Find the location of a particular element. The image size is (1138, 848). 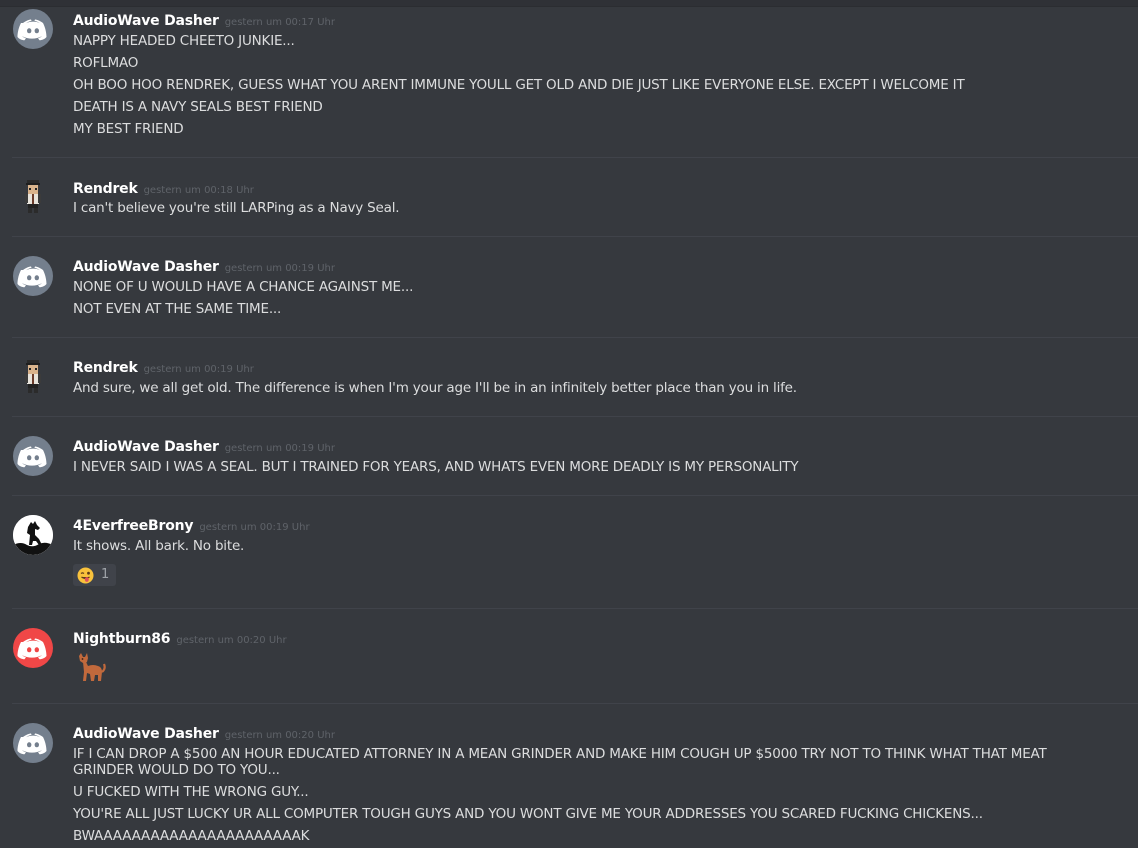

message-header: Nightburn86 gestern um 00:20 Uhr is located at coordinates (180, 639).